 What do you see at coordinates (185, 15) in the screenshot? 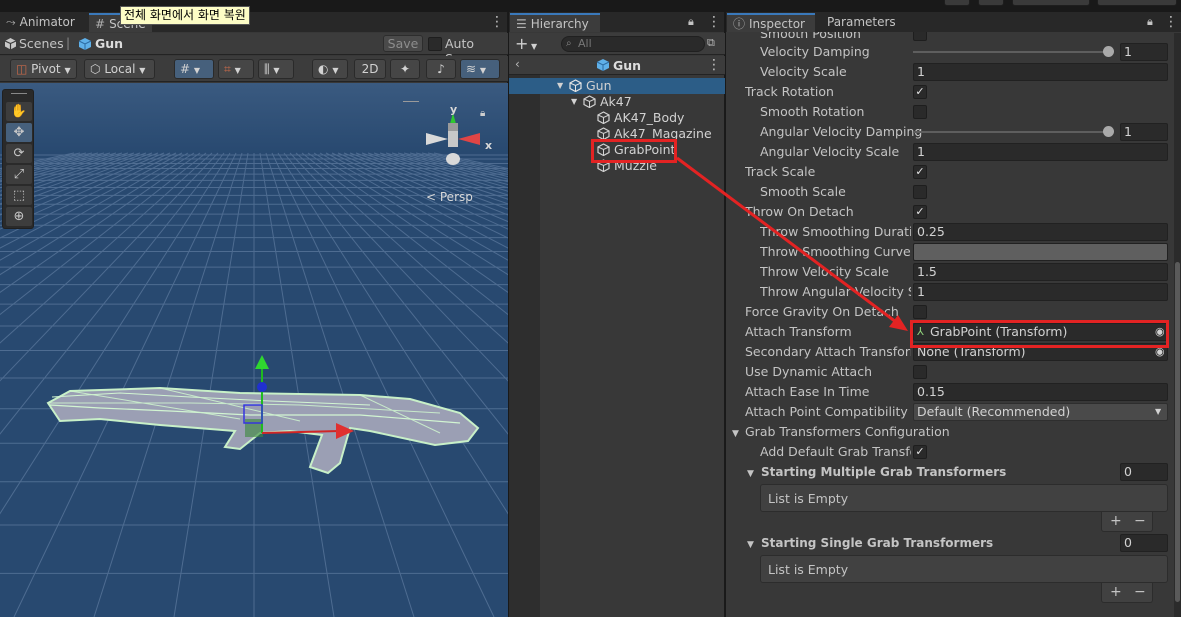
I see `tooltip: 전체 화면에서 화면 복원` at bounding box center [185, 15].